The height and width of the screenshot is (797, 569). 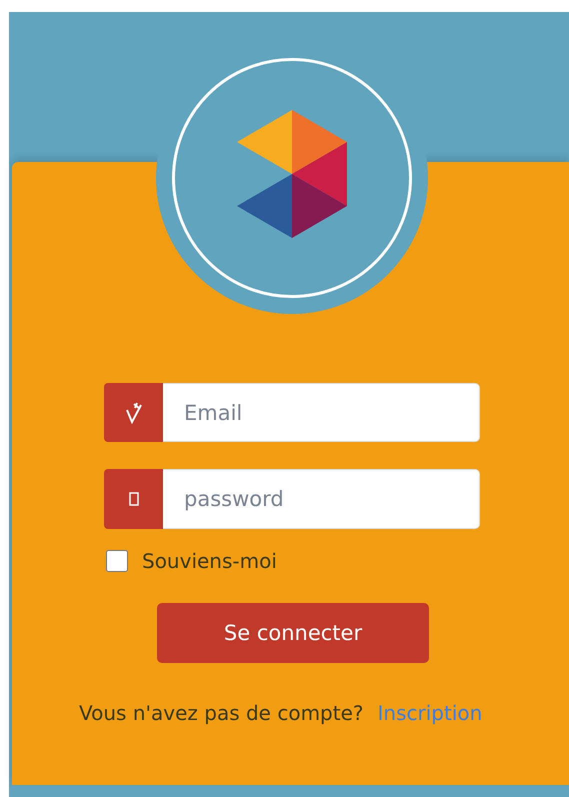 What do you see at coordinates (321, 412) in the screenshot?
I see `email-field: Email` at bounding box center [321, 412].